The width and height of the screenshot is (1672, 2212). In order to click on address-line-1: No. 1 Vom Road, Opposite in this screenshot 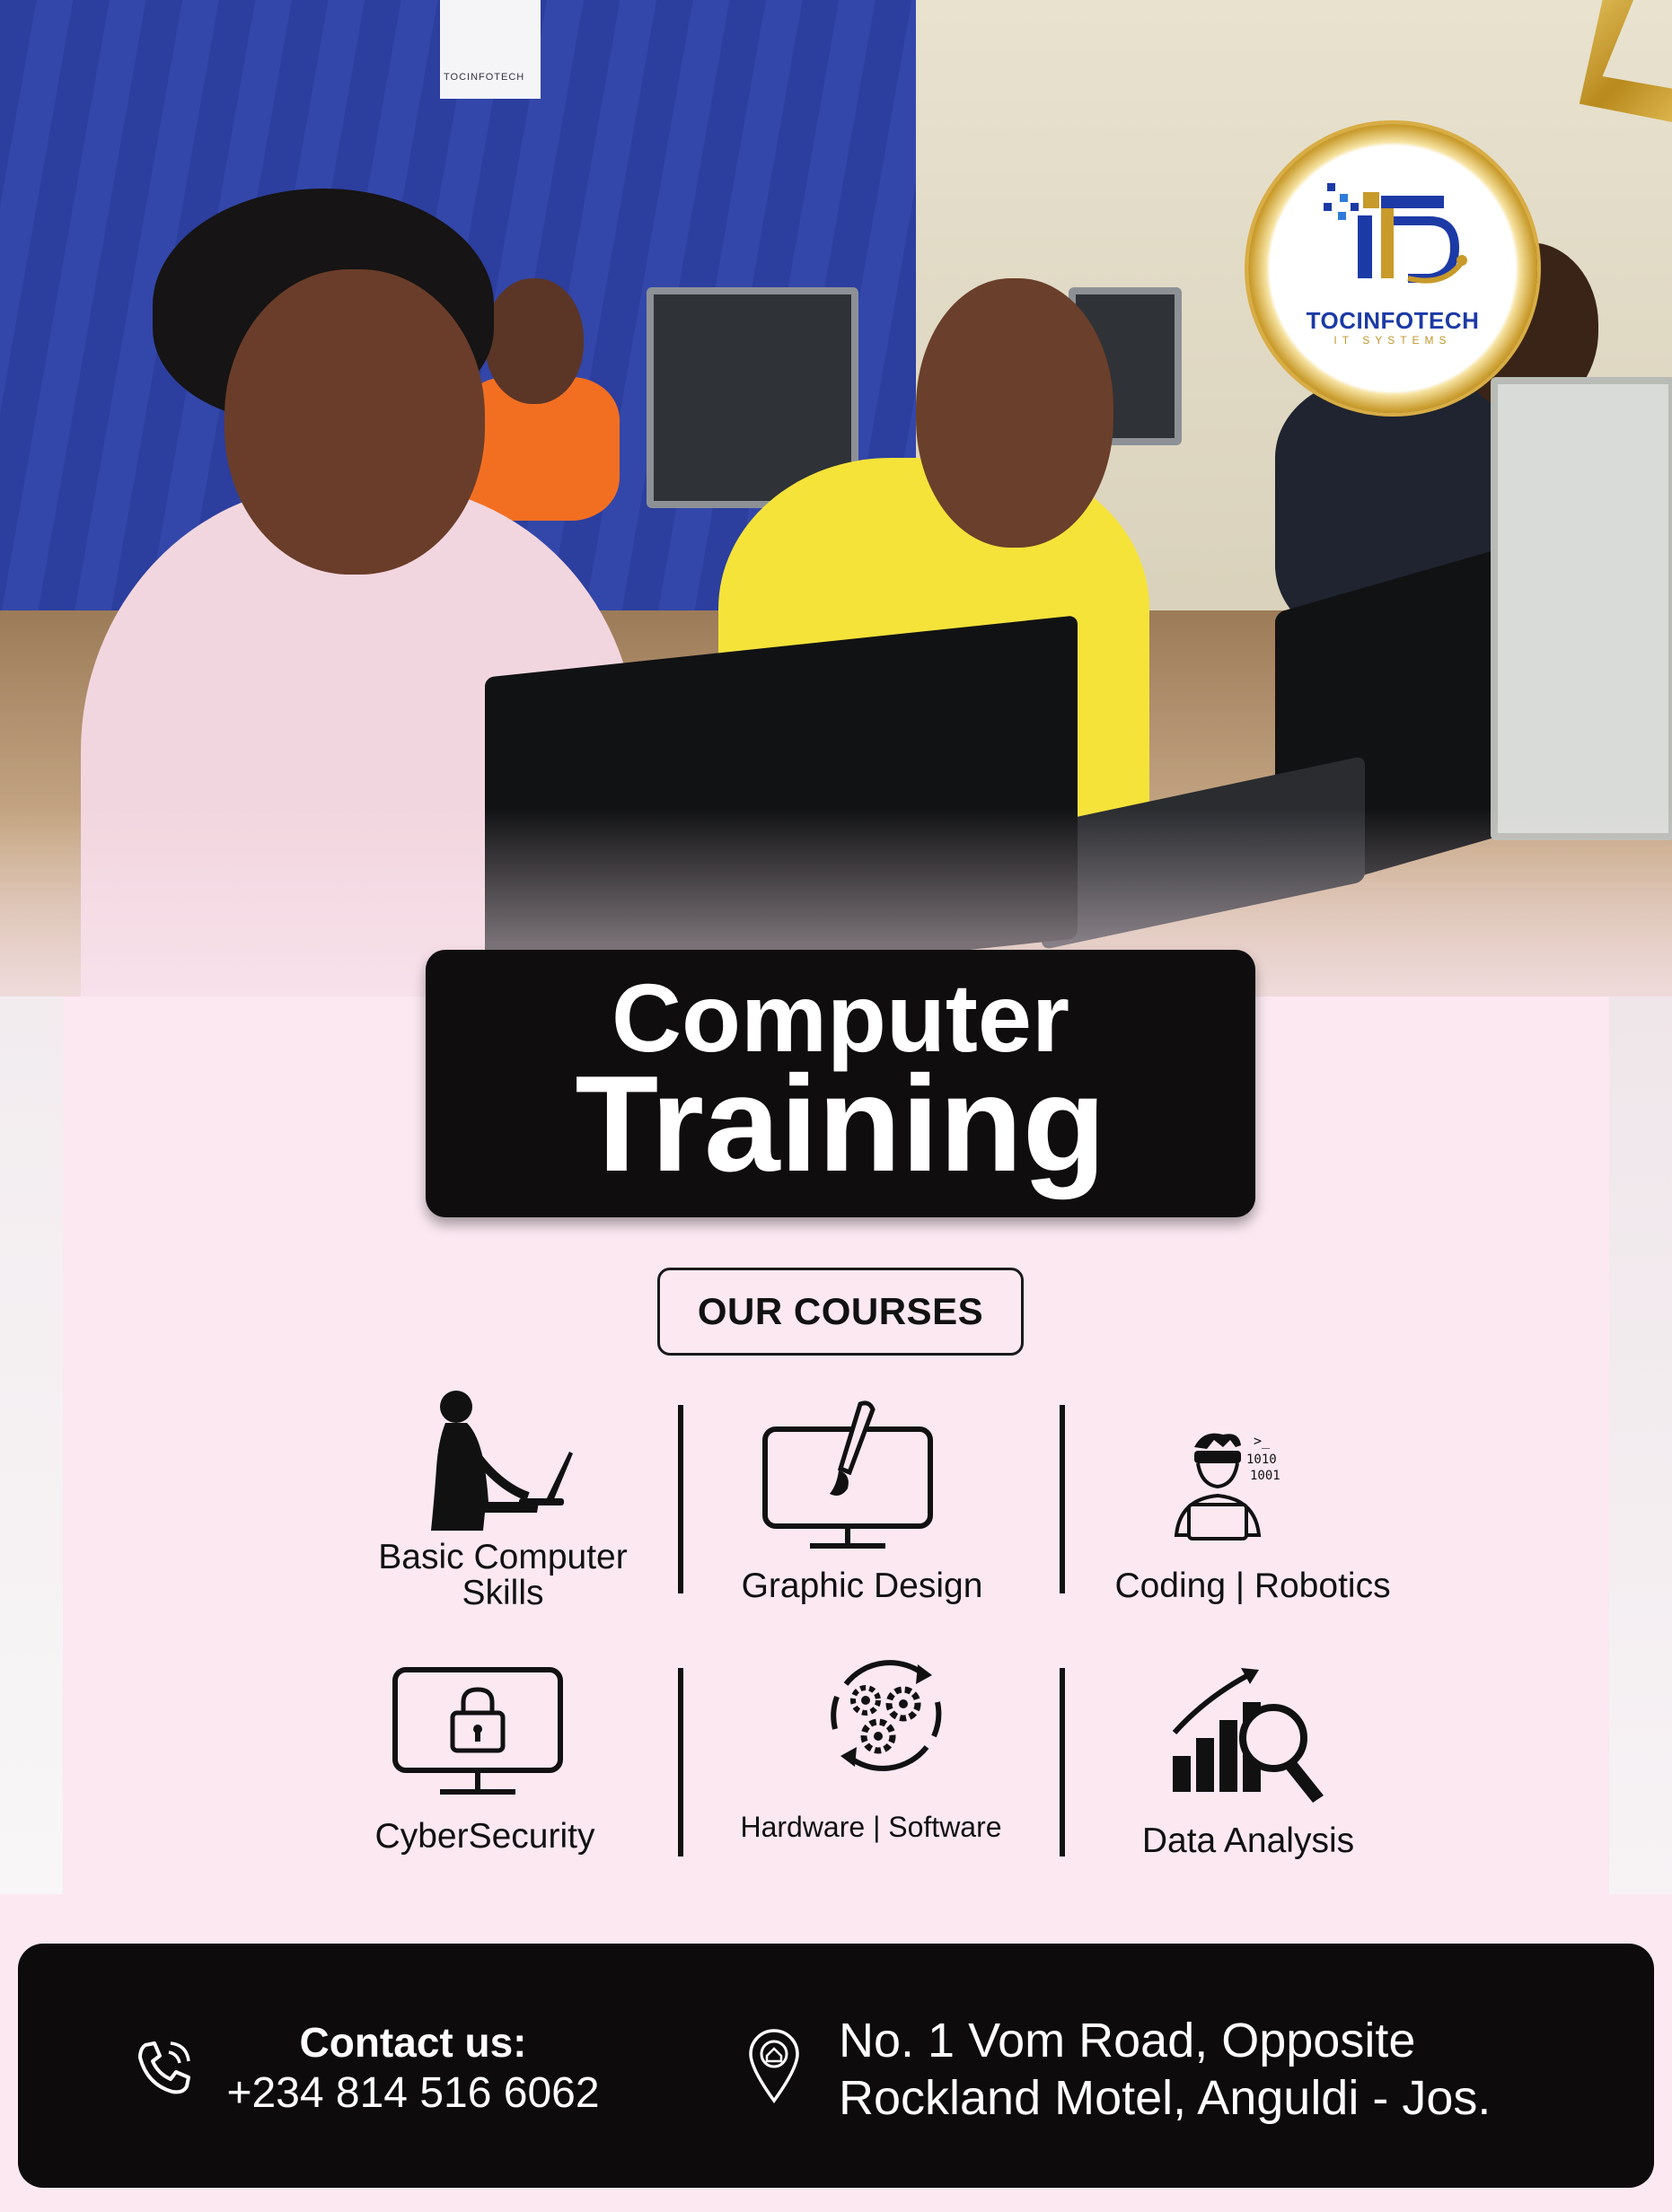, I will do `click(1127, 2040)`.